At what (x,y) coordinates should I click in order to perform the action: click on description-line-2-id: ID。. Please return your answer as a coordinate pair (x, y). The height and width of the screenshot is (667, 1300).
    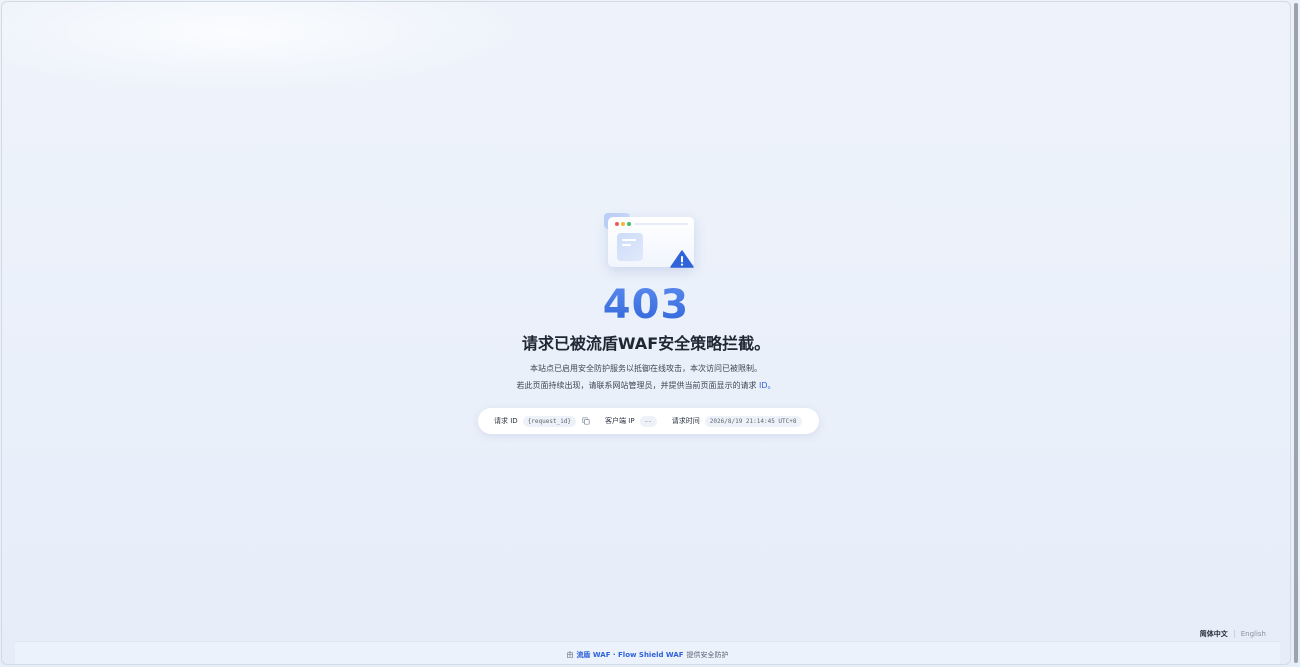
    Looking at the image, I should click on (766, 385).